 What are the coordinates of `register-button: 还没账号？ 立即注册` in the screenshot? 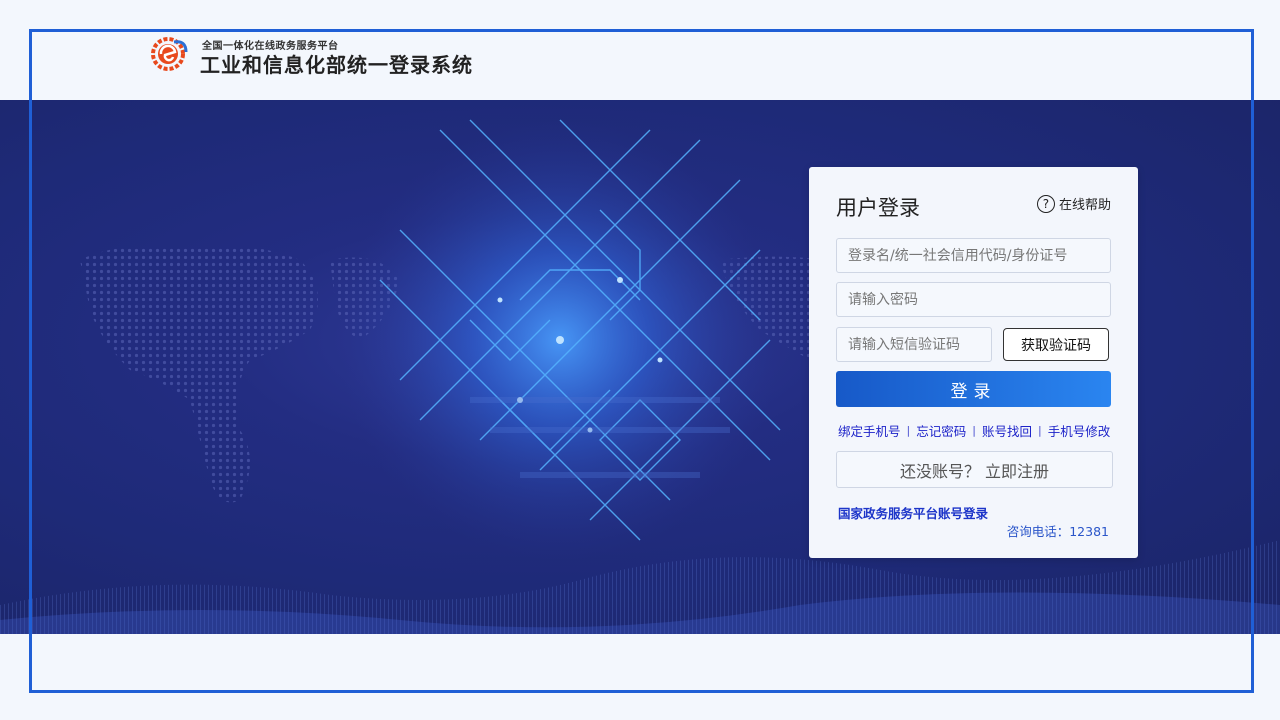 It's located at (974, 469).